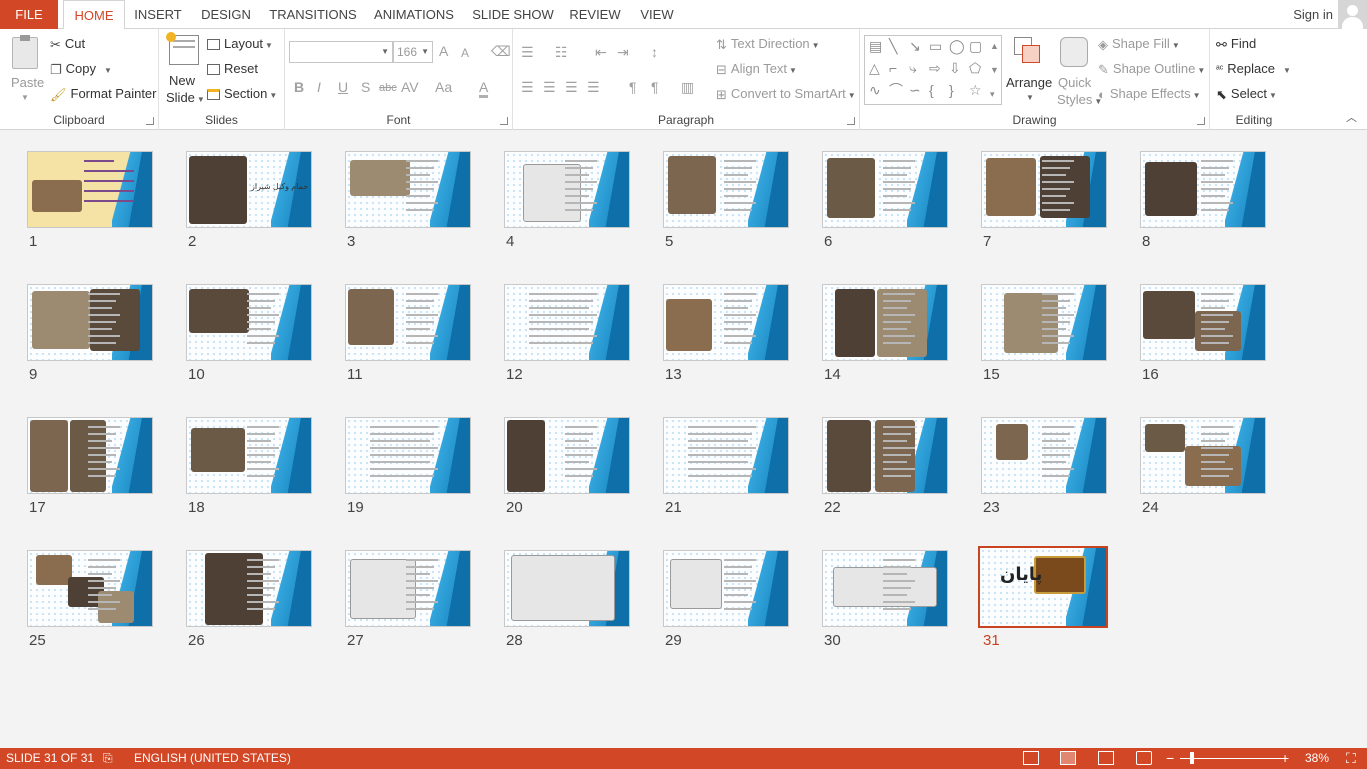 This screenshot has width=1367, height=769. What do you see at coordinates (654, 52) in the screenshot?
I see `line-spacing-icon: ↕` at bounding box center [654, 52].